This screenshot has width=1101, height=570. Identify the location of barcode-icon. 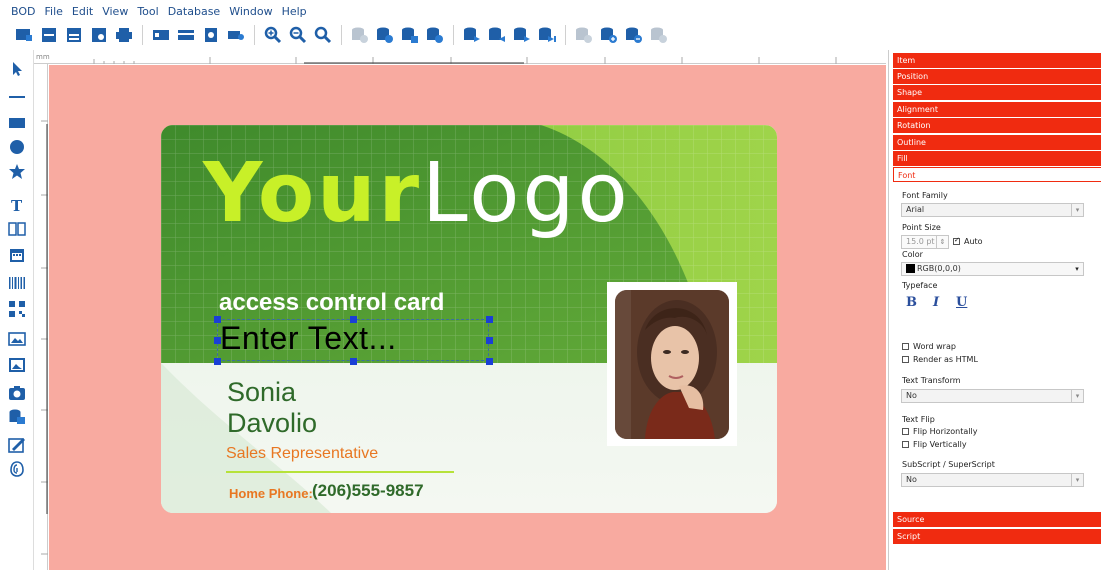
(17, 283).